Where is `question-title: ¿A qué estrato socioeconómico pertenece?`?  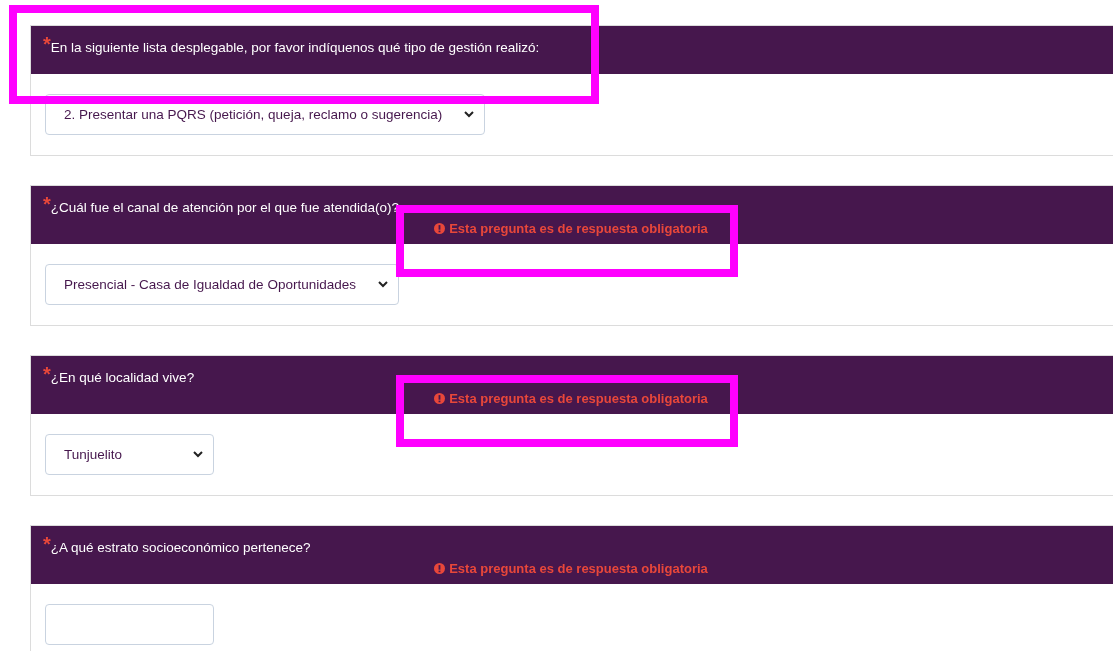 question-title: ¿A qué estrato socioeconómico pertenece? is located at coordinates (180, 548).